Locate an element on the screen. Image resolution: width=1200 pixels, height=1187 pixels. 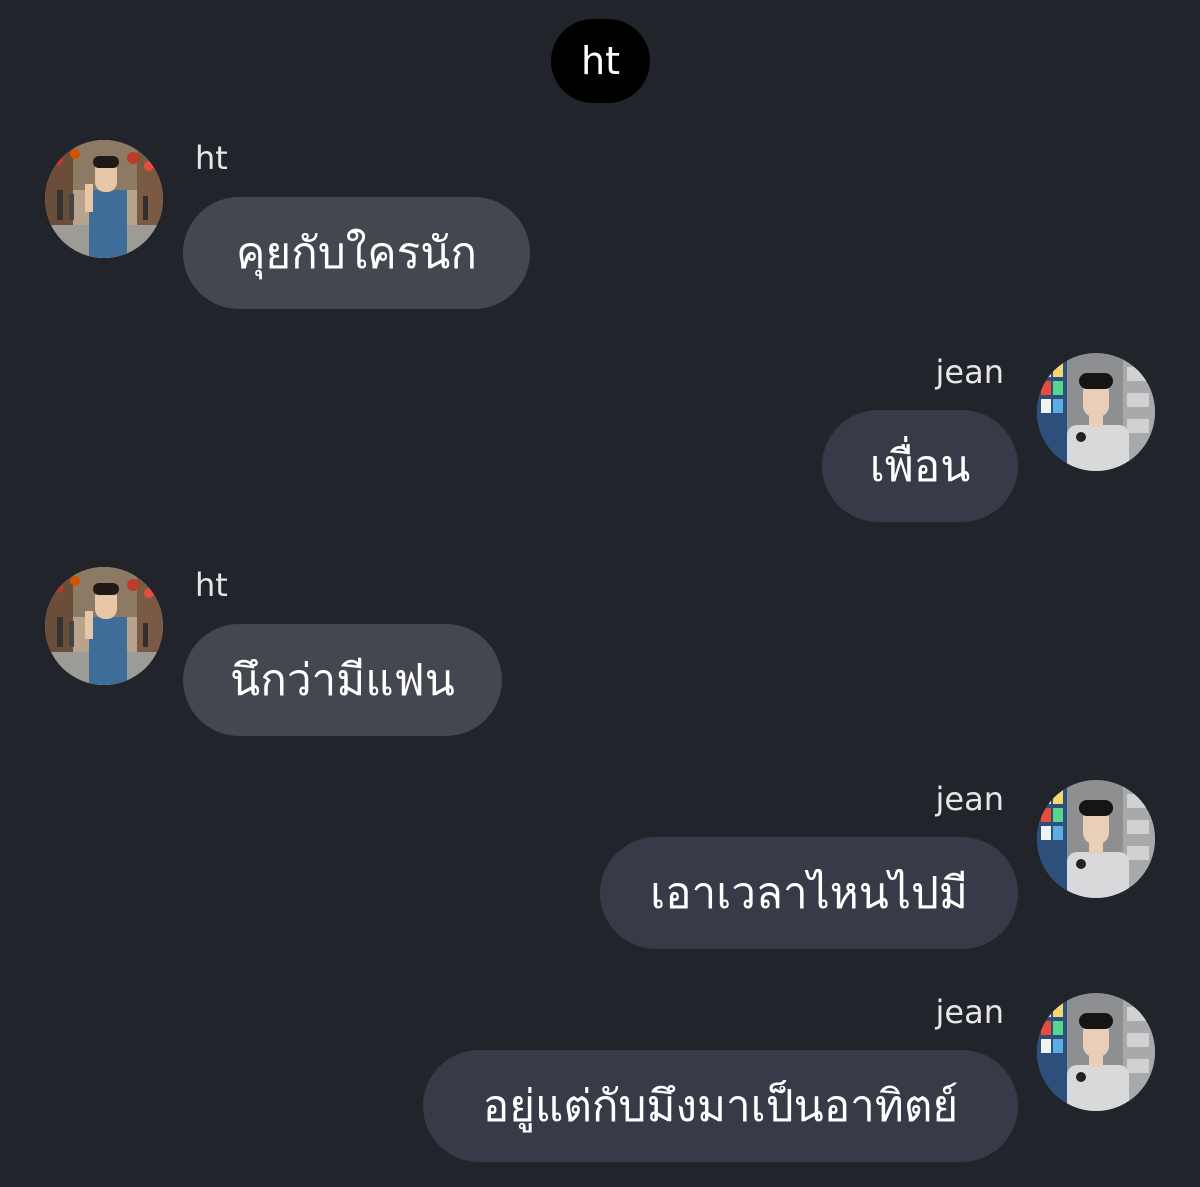
message-bubble: คุยกับใครนัก is located at coordinates (356, 253).